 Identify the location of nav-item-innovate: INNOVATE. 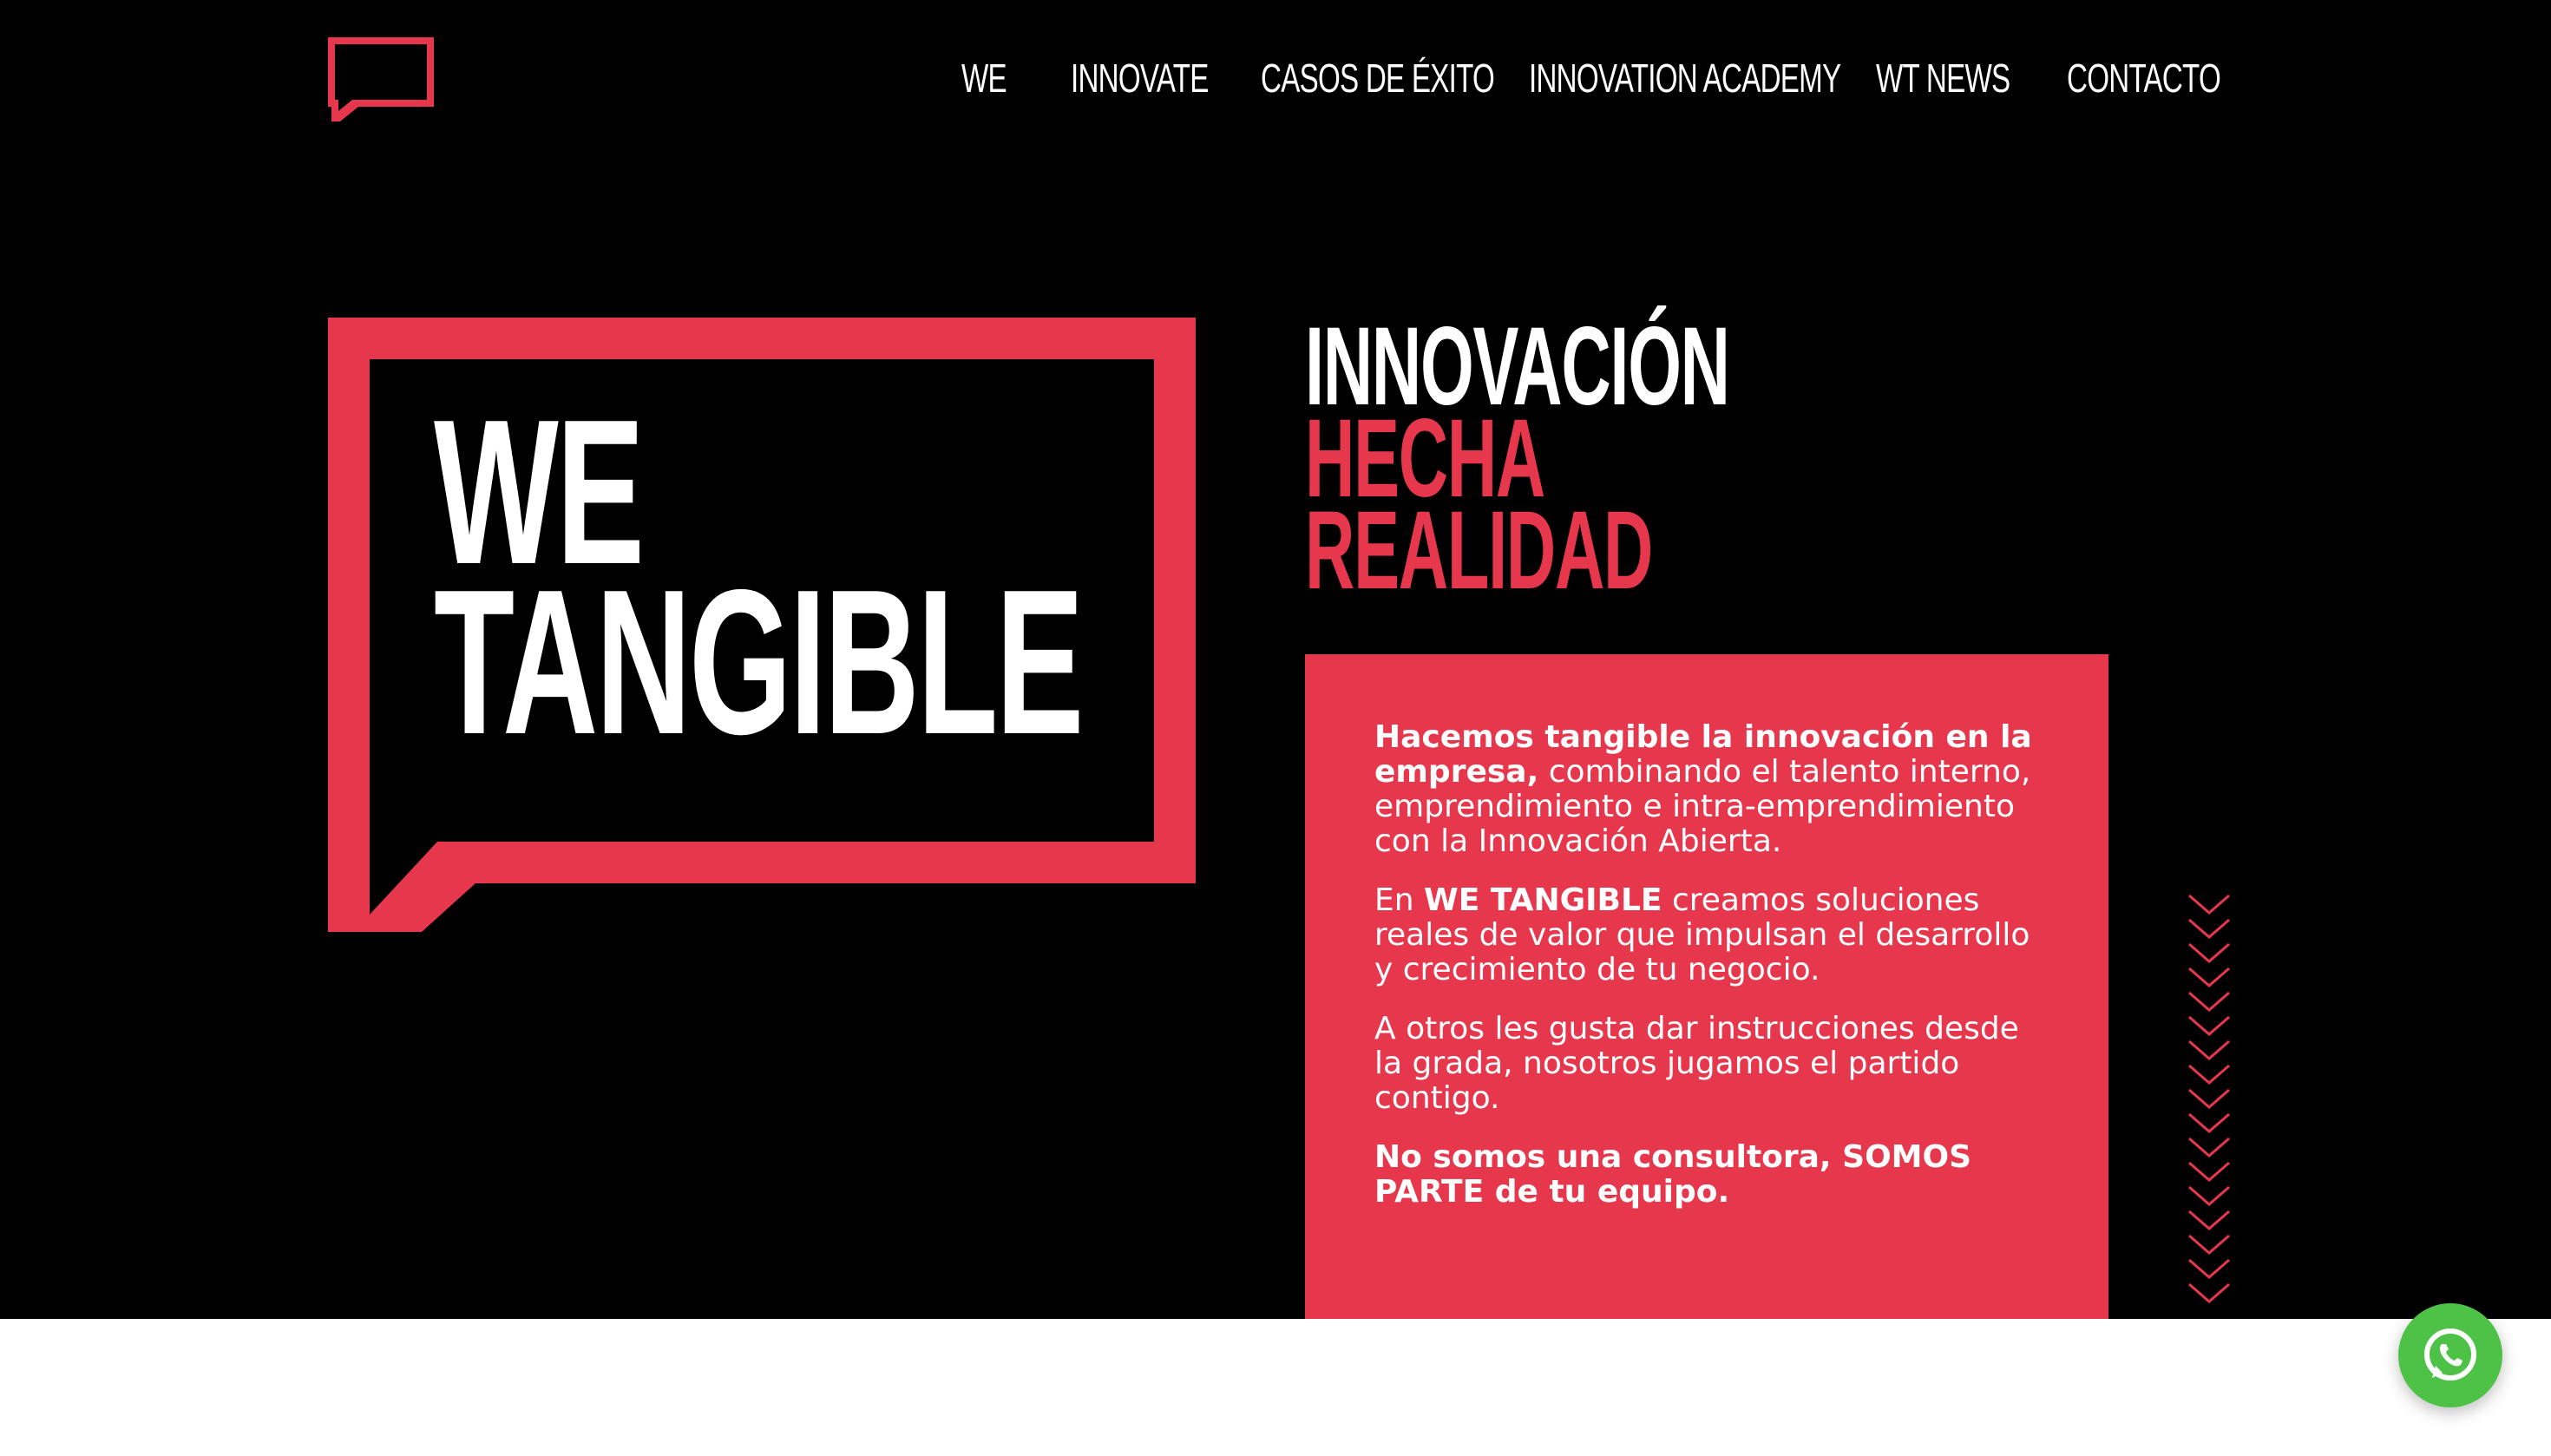
(1166, 78).